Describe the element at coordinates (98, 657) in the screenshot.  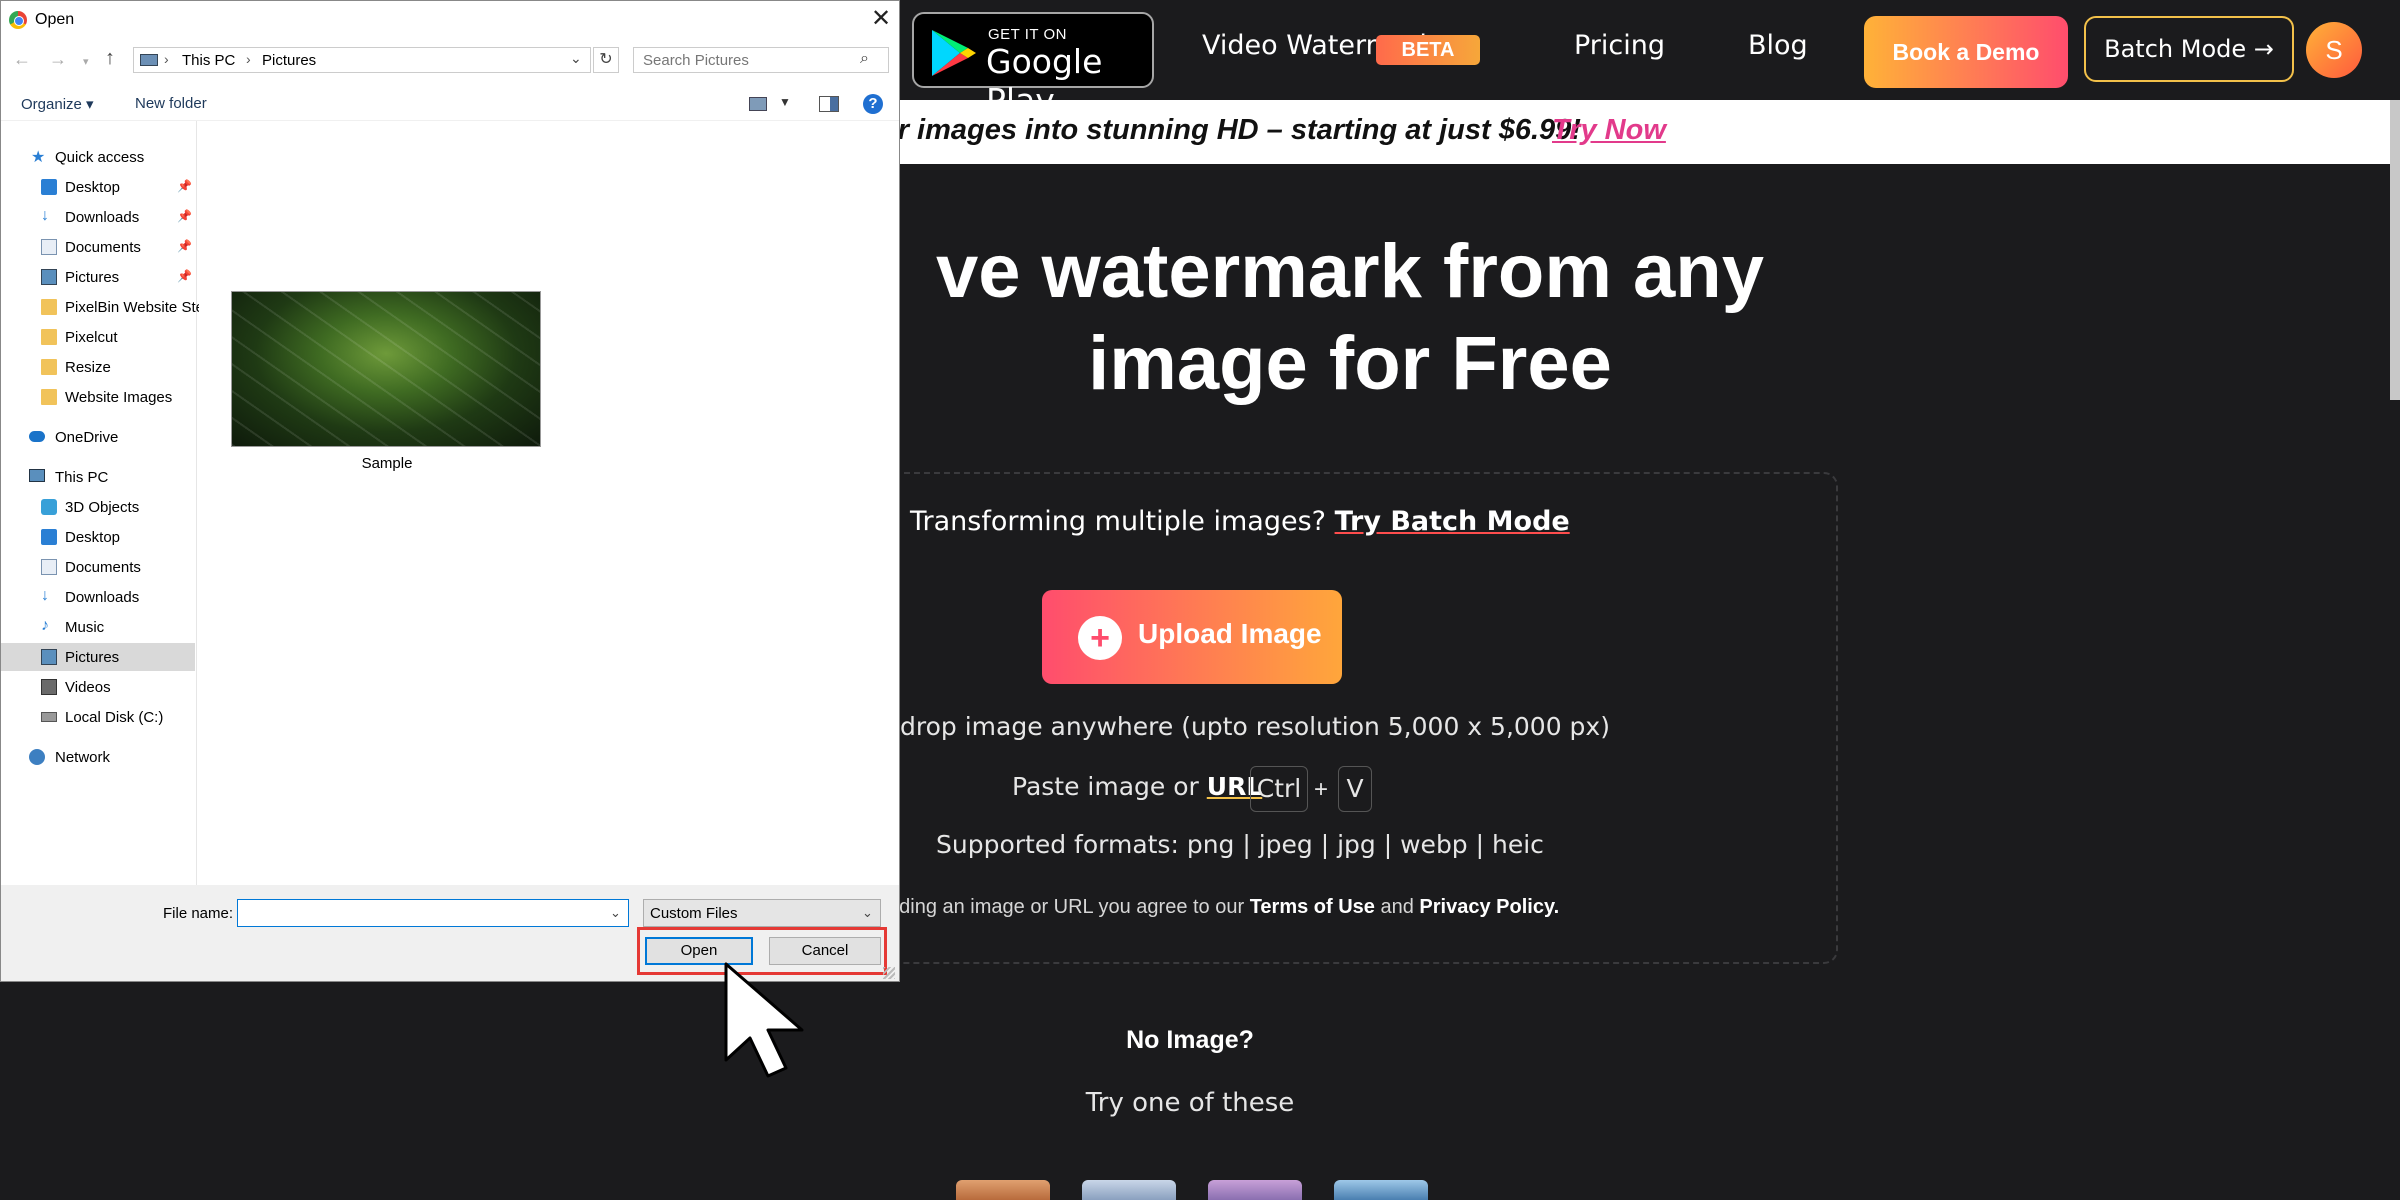
I see `sidebar-item-pictures: Pictures` at that location.